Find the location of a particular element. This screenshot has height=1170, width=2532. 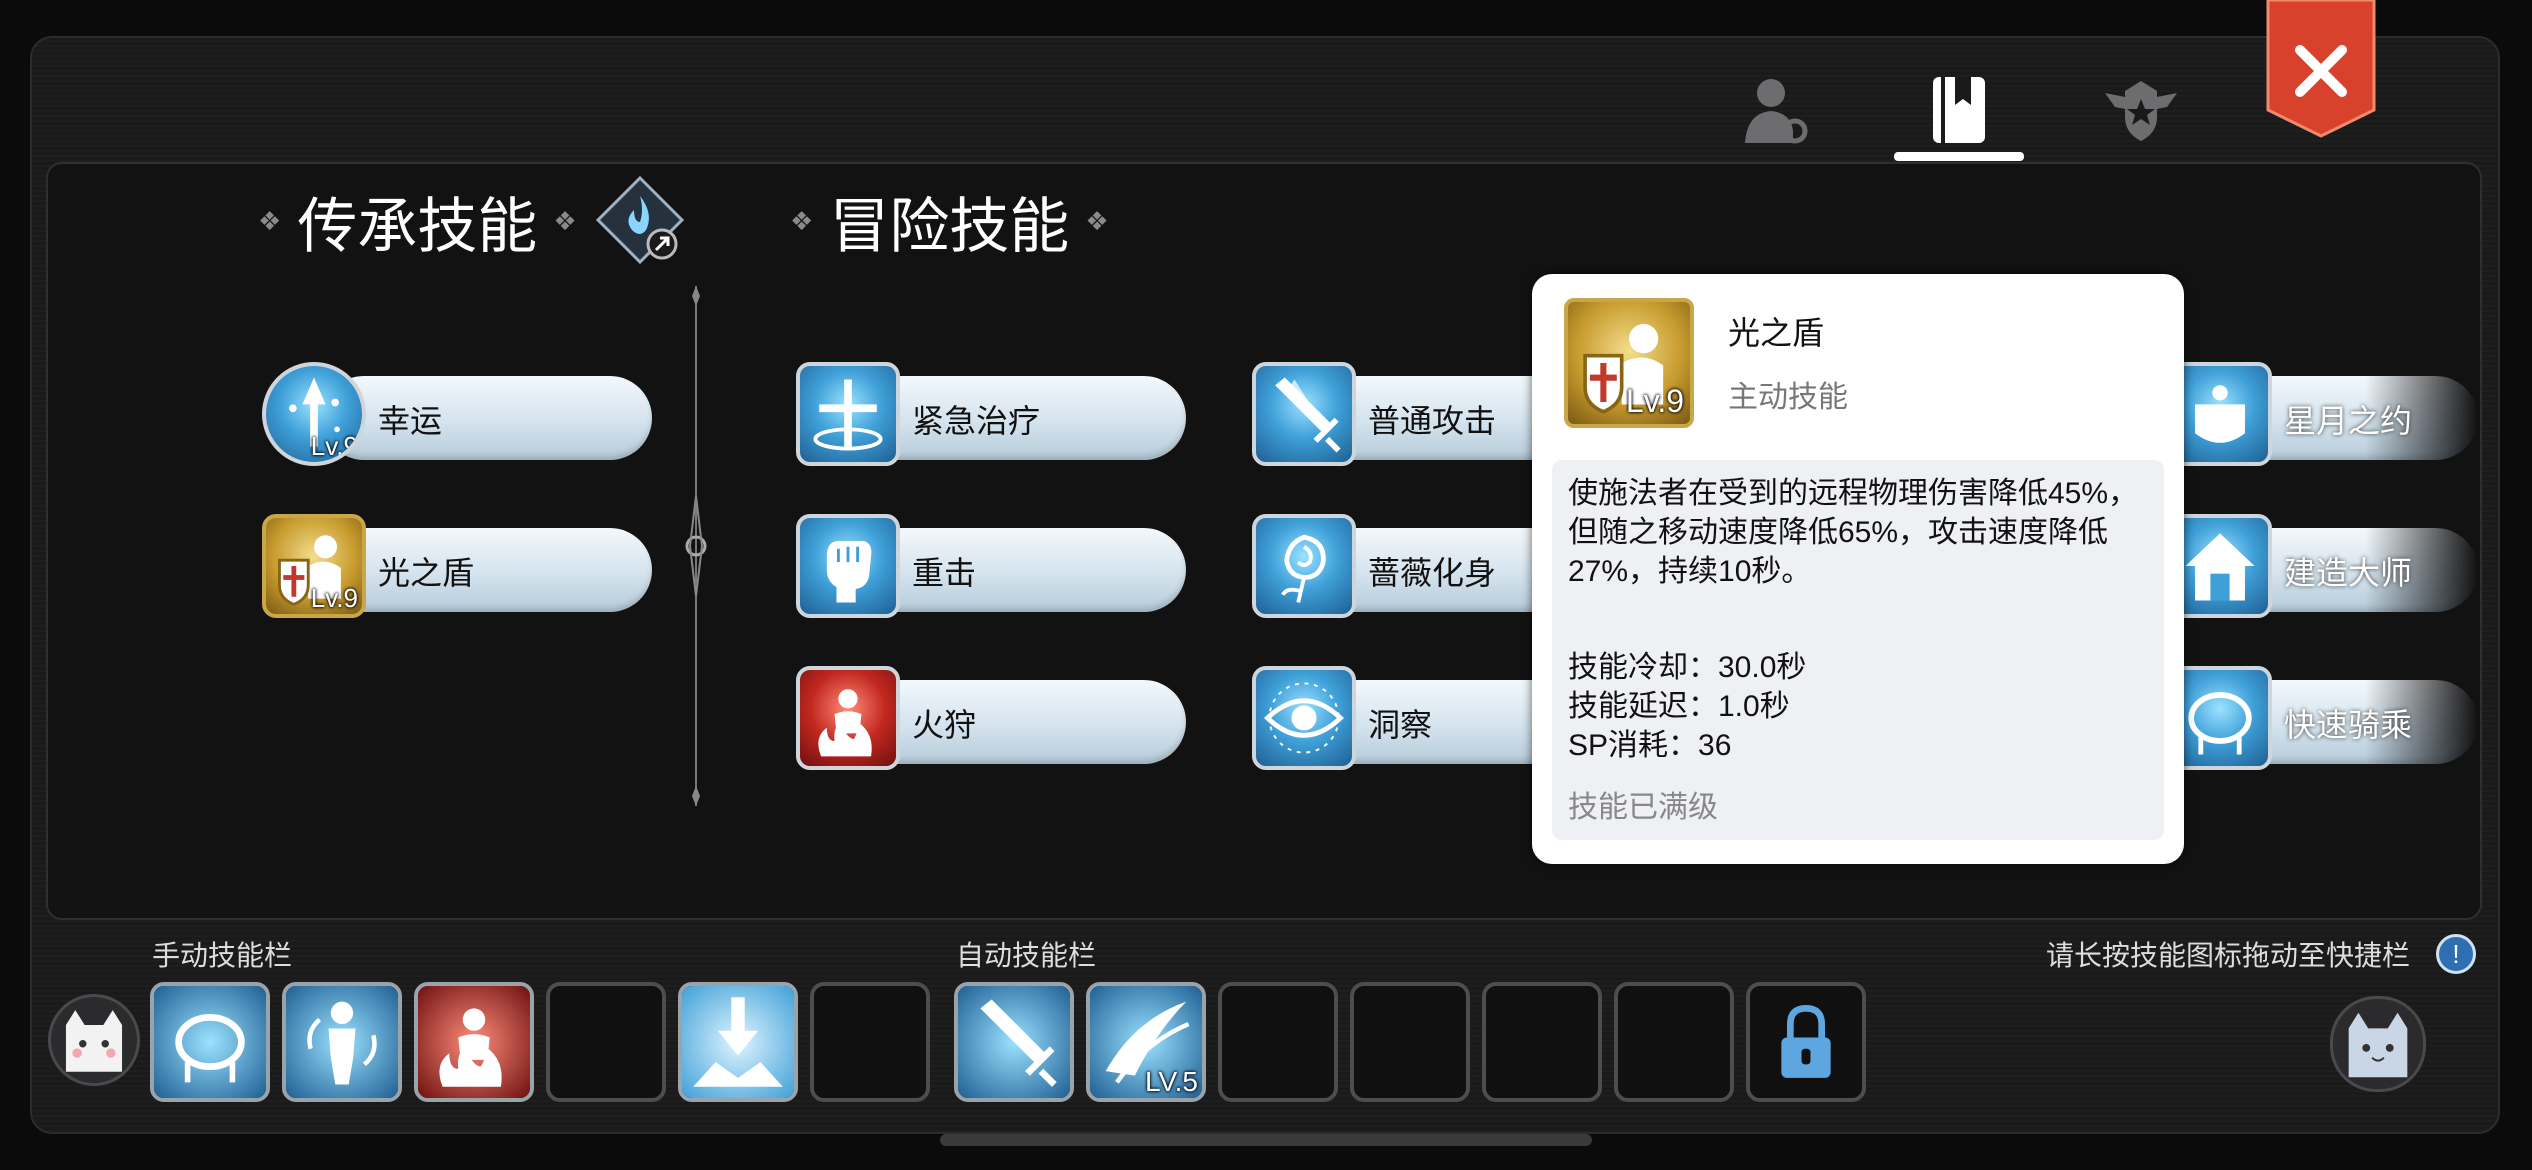

skill-label: 光之盾 is located at coordinates (426, 573).